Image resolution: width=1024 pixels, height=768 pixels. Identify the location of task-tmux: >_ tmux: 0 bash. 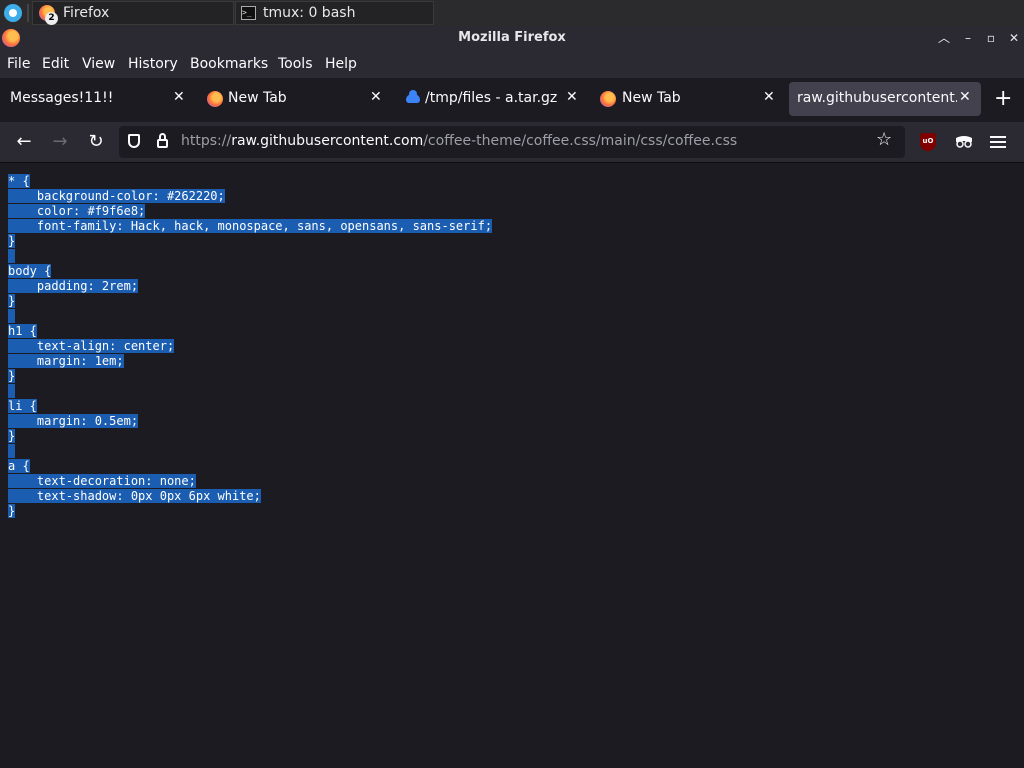
(334, 13).